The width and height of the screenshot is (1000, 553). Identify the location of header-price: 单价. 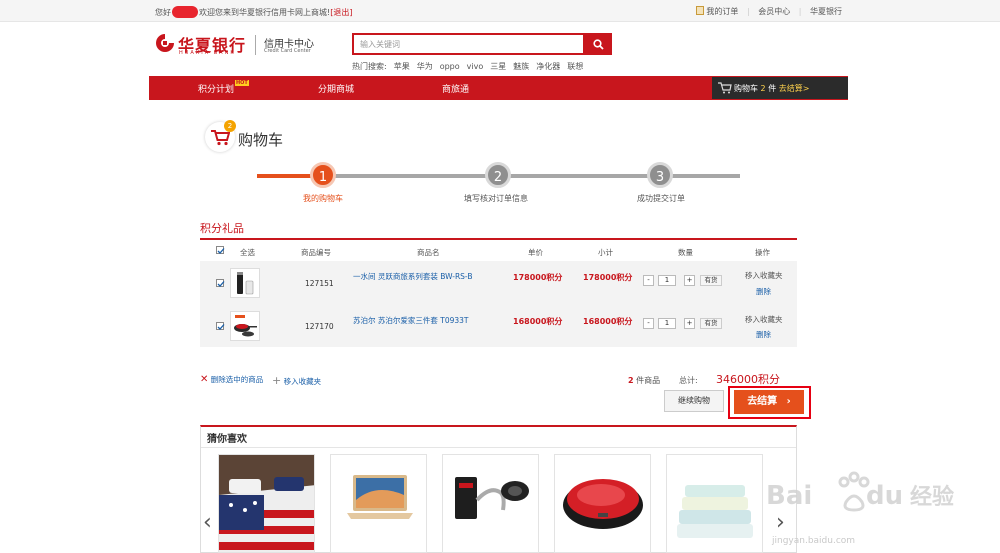
(535, 252).